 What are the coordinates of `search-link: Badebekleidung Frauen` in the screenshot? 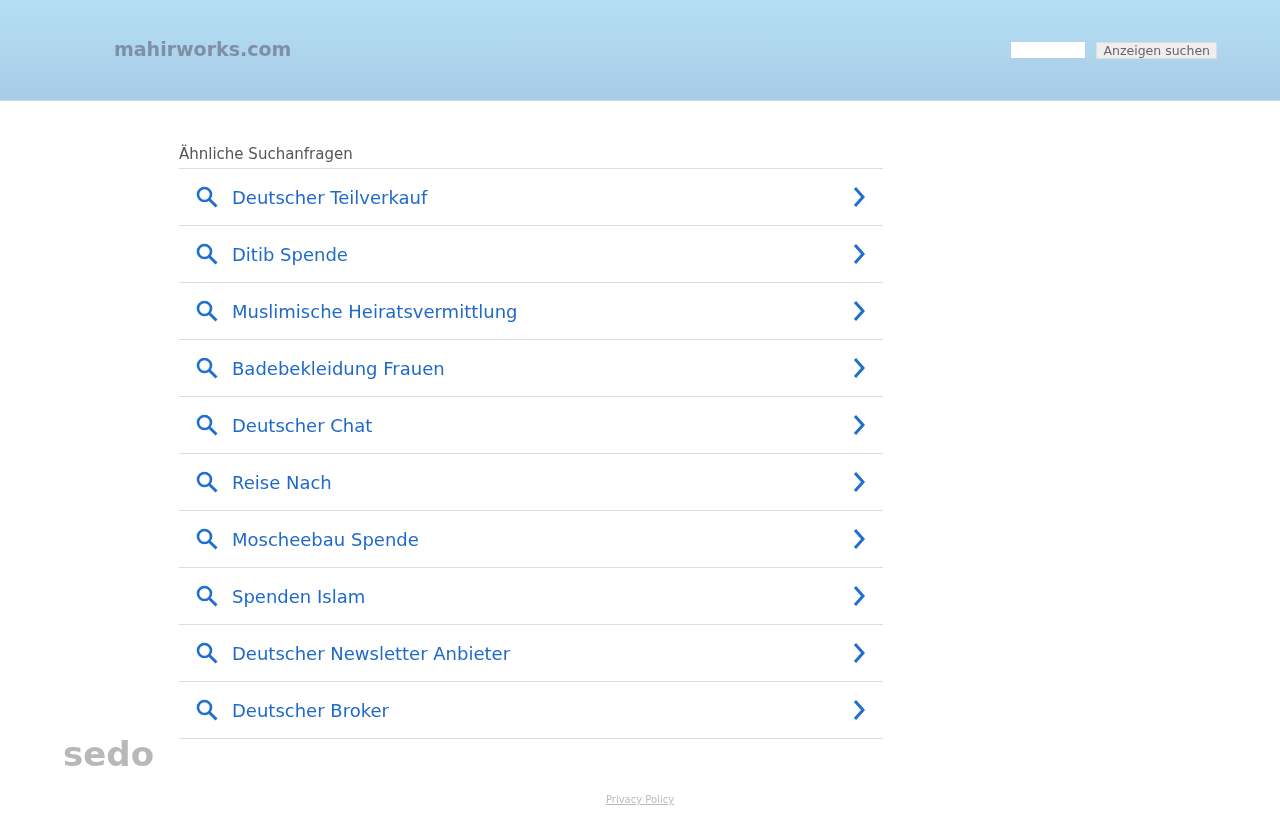 It's located at (531, 368).